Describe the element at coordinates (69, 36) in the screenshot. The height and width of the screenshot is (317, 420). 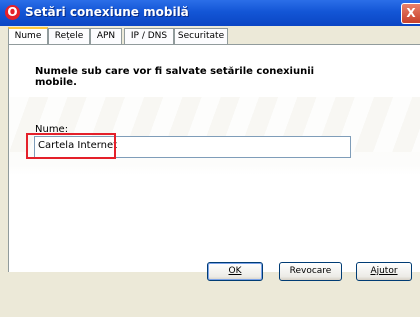
I see `tab-retele: Rețele` at that location.